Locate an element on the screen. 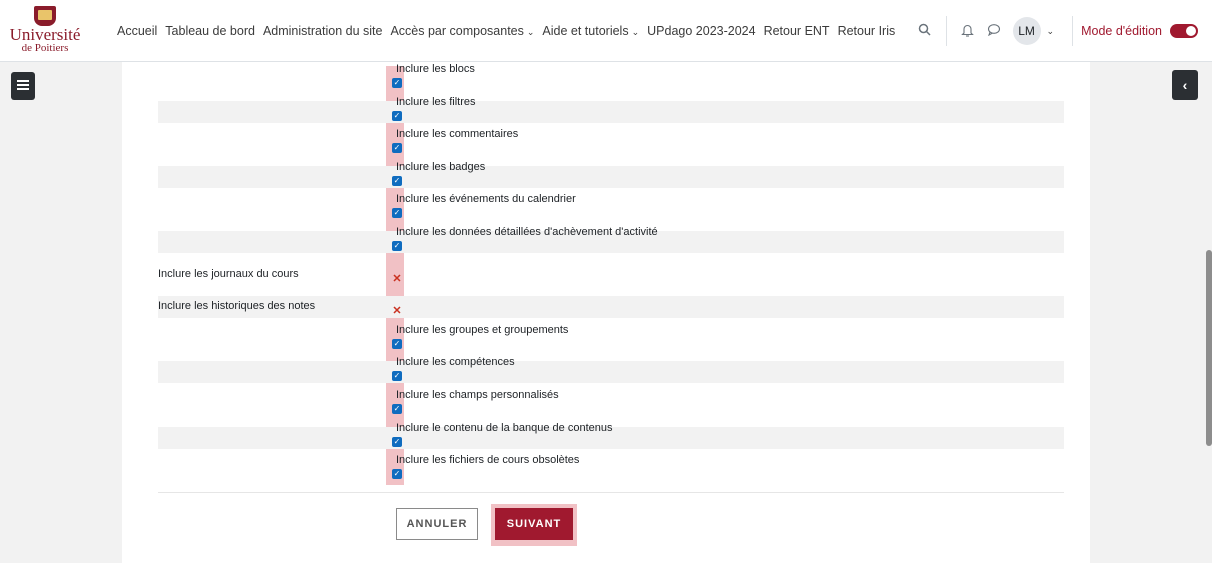  nav-item-label: Tableau de bord is located at coordinates (210, 31).